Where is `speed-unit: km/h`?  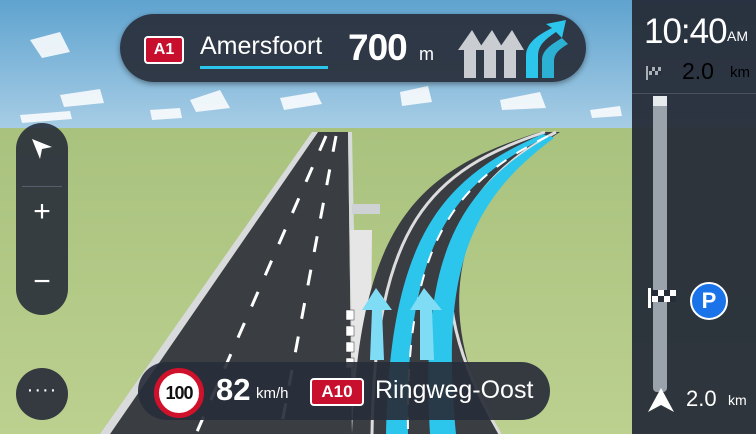
speed-unit: km/h is located at coordinates (272, 393).